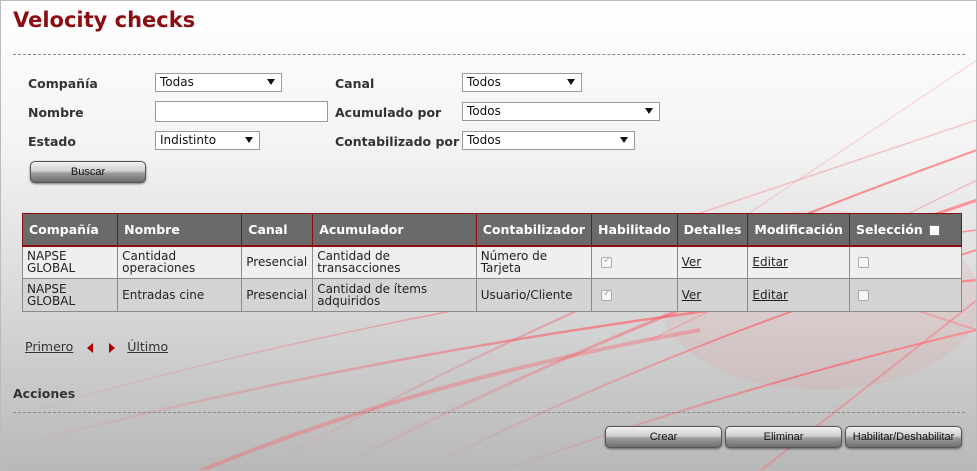 Image resolution: width=977 pixels, height=471 pixels. Describe the element at coordinates (889, 229) in the screenshot. I see `selection-header-label: Selección` at that location.